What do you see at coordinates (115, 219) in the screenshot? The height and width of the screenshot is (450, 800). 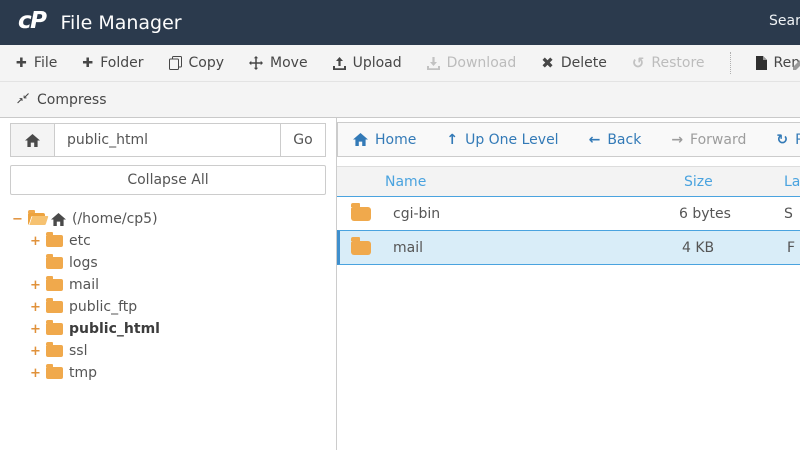 I see `tree-root-label: (/home/cp5)` at bounding box center [115, 219].